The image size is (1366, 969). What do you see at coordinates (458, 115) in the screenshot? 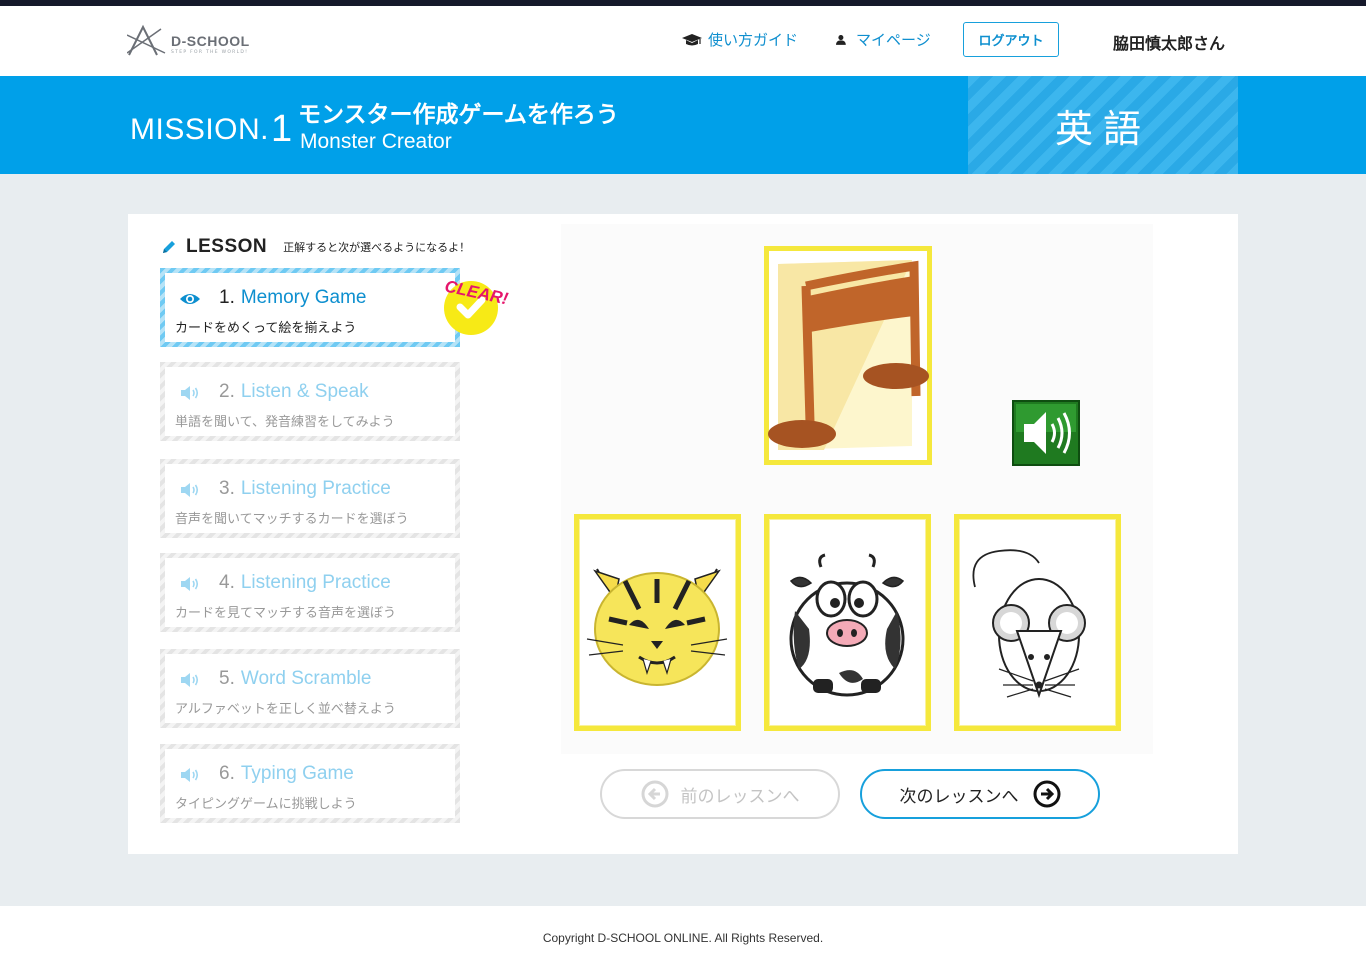
I see `mission-title: モンスター作成ゲームを作ろう` at bounding box center [458, 115].